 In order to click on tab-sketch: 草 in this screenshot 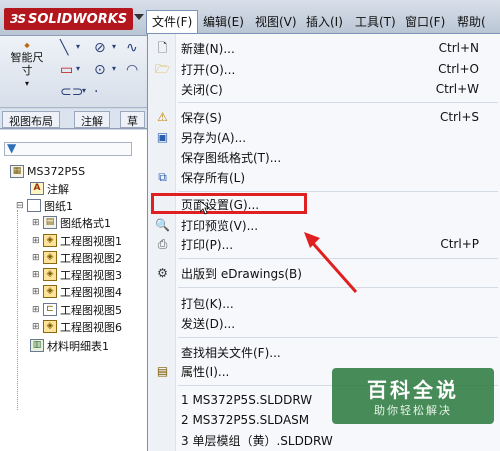, I will do `click(132, 119)`.